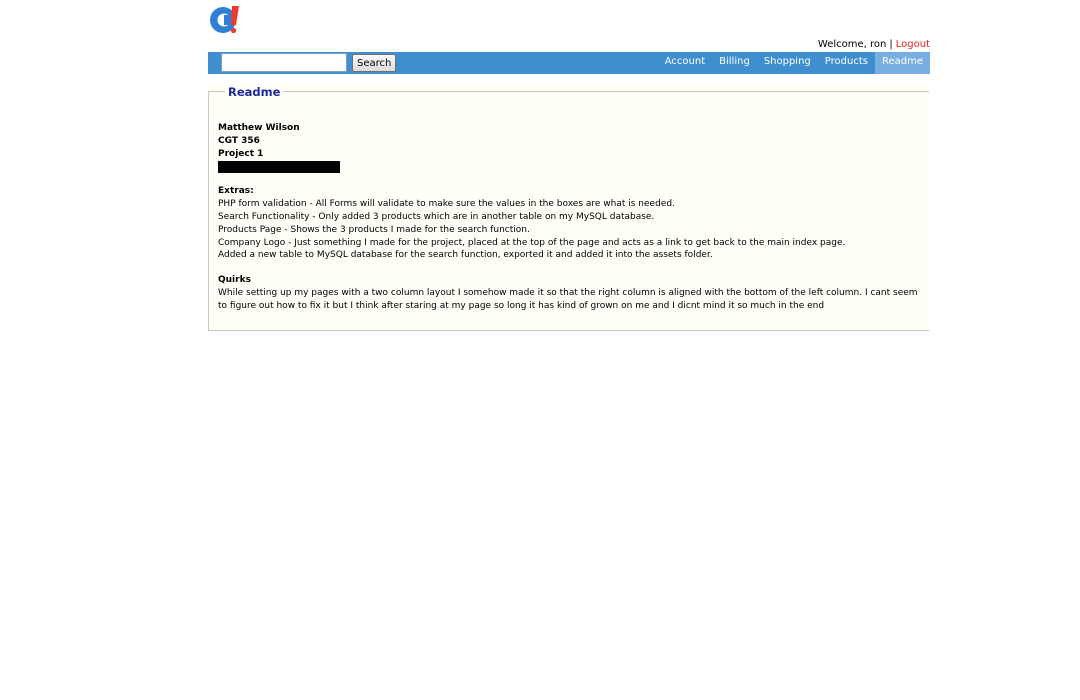 Image resolution: width=1080 pixels, height=700 pixels. Describe the element at coordinates (241, 153) in the screenshot. I see `project-name: Project 1` at that location.